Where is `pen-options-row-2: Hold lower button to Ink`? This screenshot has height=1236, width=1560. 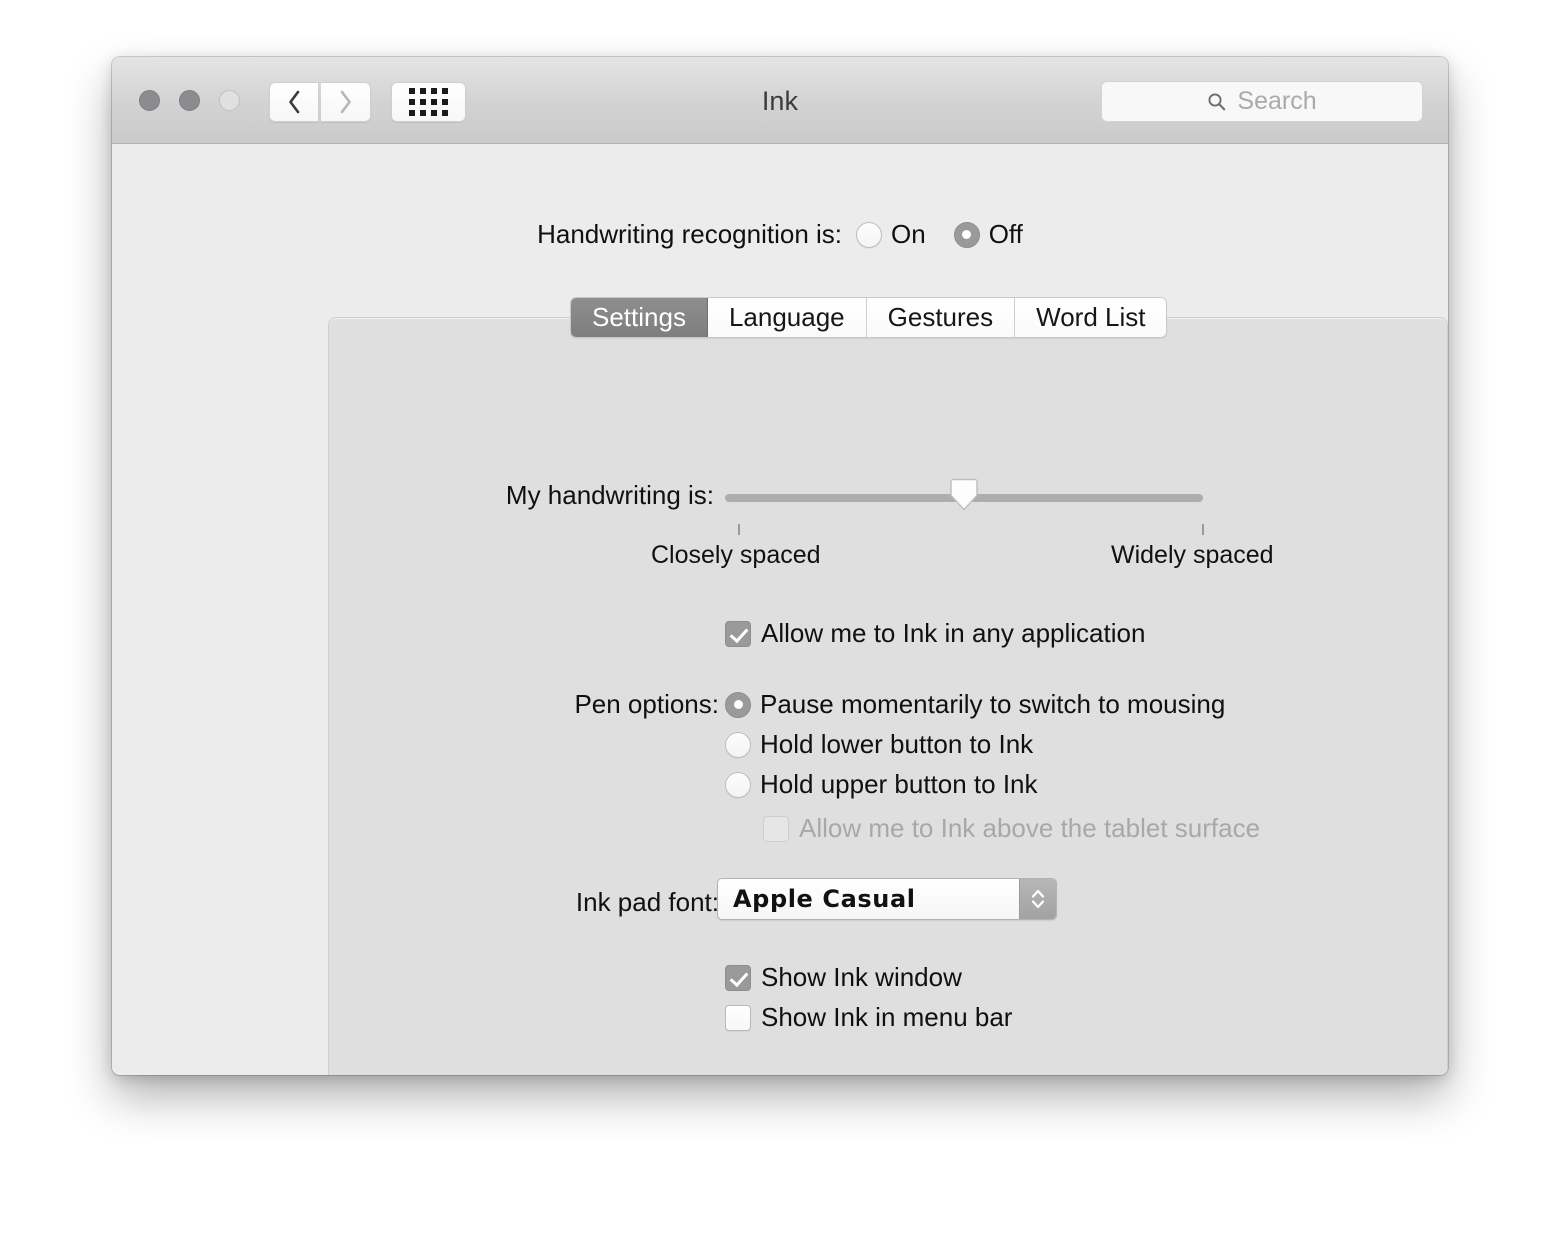
pen-options-row-2: Hold lower button to Ink is located at coordinates (879, 744).